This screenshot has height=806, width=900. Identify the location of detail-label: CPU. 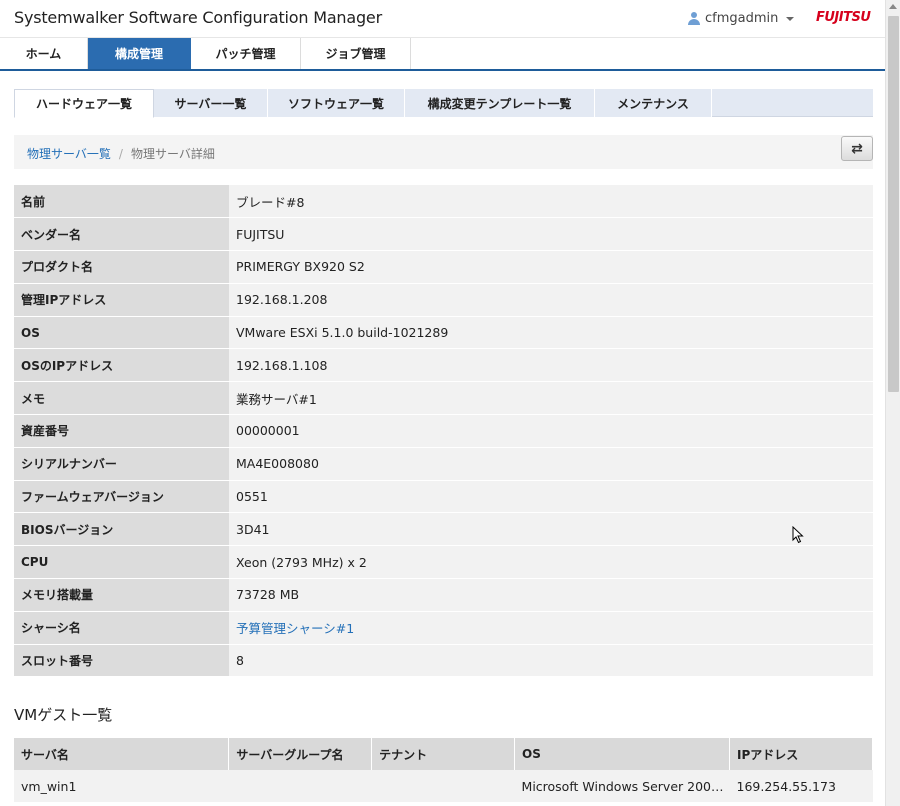
(121, 562).